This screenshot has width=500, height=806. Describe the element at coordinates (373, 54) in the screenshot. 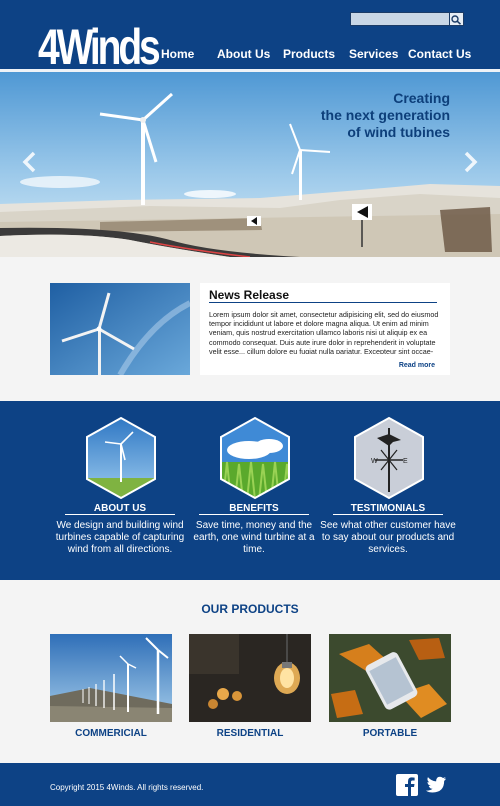

I see `nav-services: Services` at that location.